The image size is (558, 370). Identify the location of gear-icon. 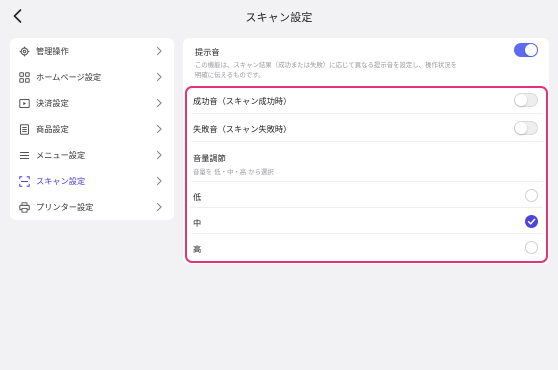
(24, 51).